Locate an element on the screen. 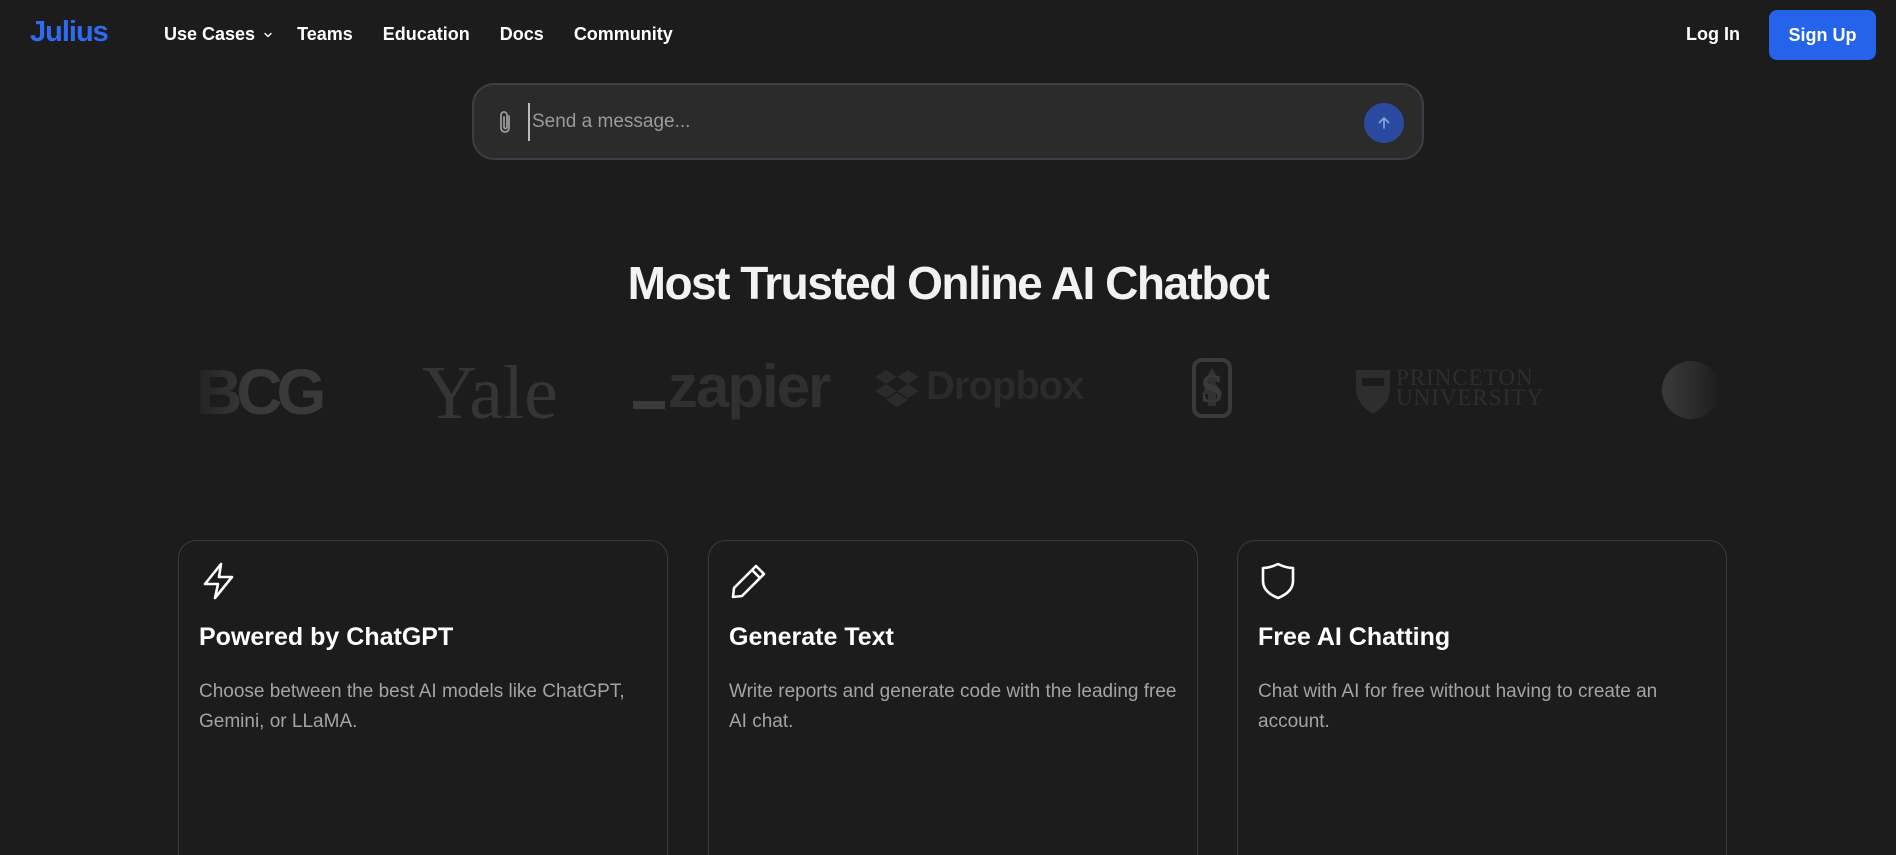  nav-item-label: Teams is located at coordinates (325, 34).